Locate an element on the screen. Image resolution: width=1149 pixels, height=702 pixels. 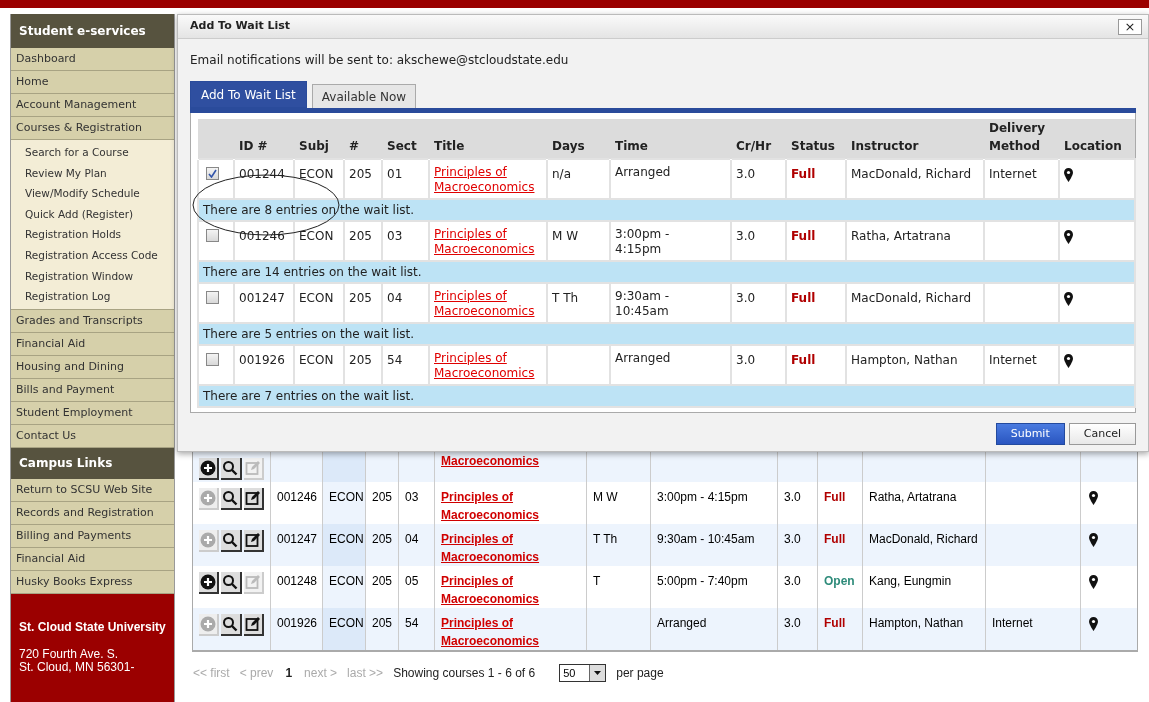
sidebar-item: Bills and Payment is located at coordinates (92, 390).